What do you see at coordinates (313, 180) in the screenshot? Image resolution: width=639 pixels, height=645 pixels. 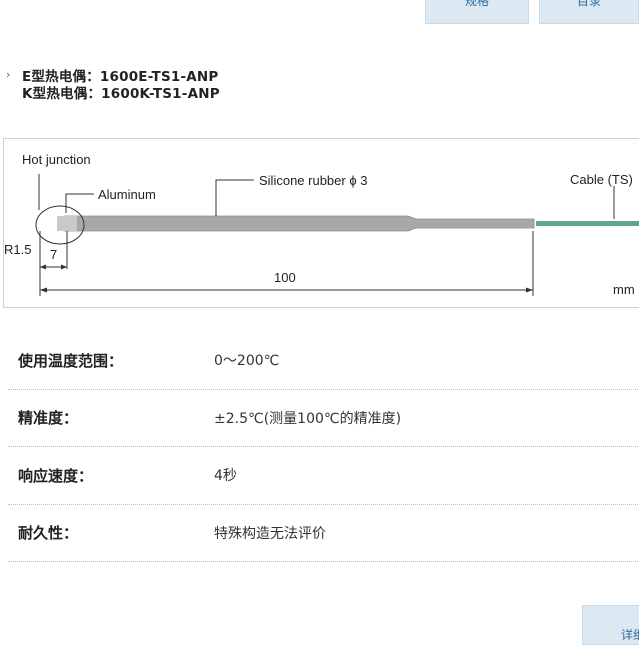 I see `label-silicone: Silicone rubber ϕ 3` at bounding box center [313, 180].